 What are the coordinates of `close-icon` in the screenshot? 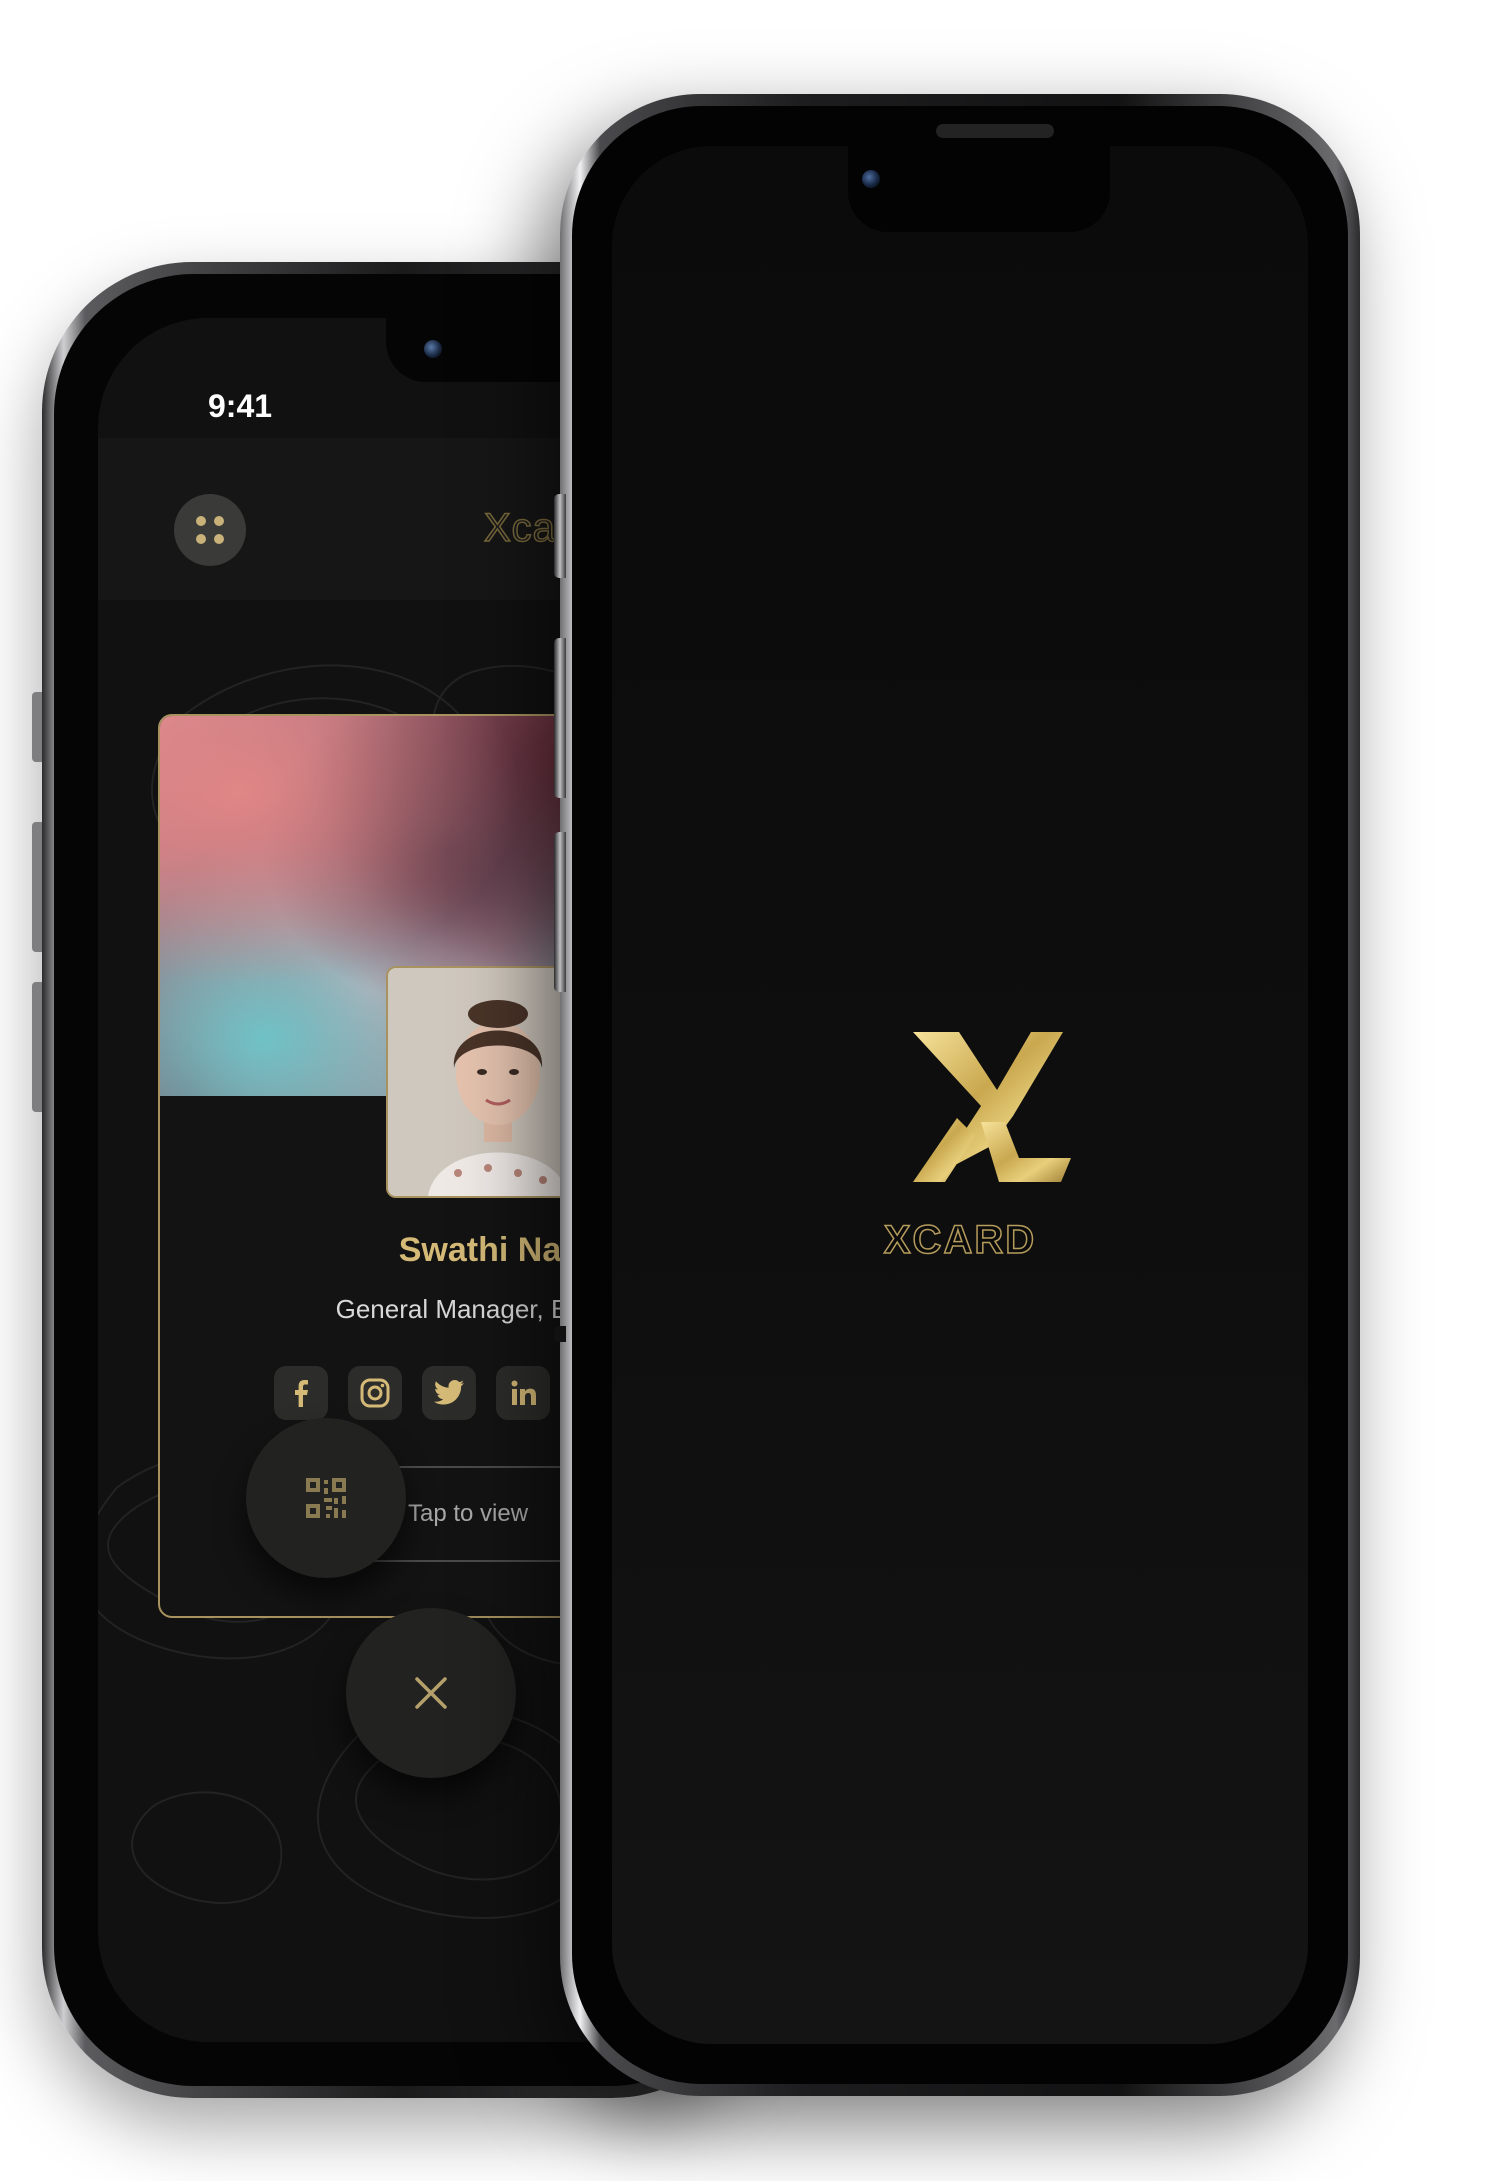 It's located at (431, 1693).